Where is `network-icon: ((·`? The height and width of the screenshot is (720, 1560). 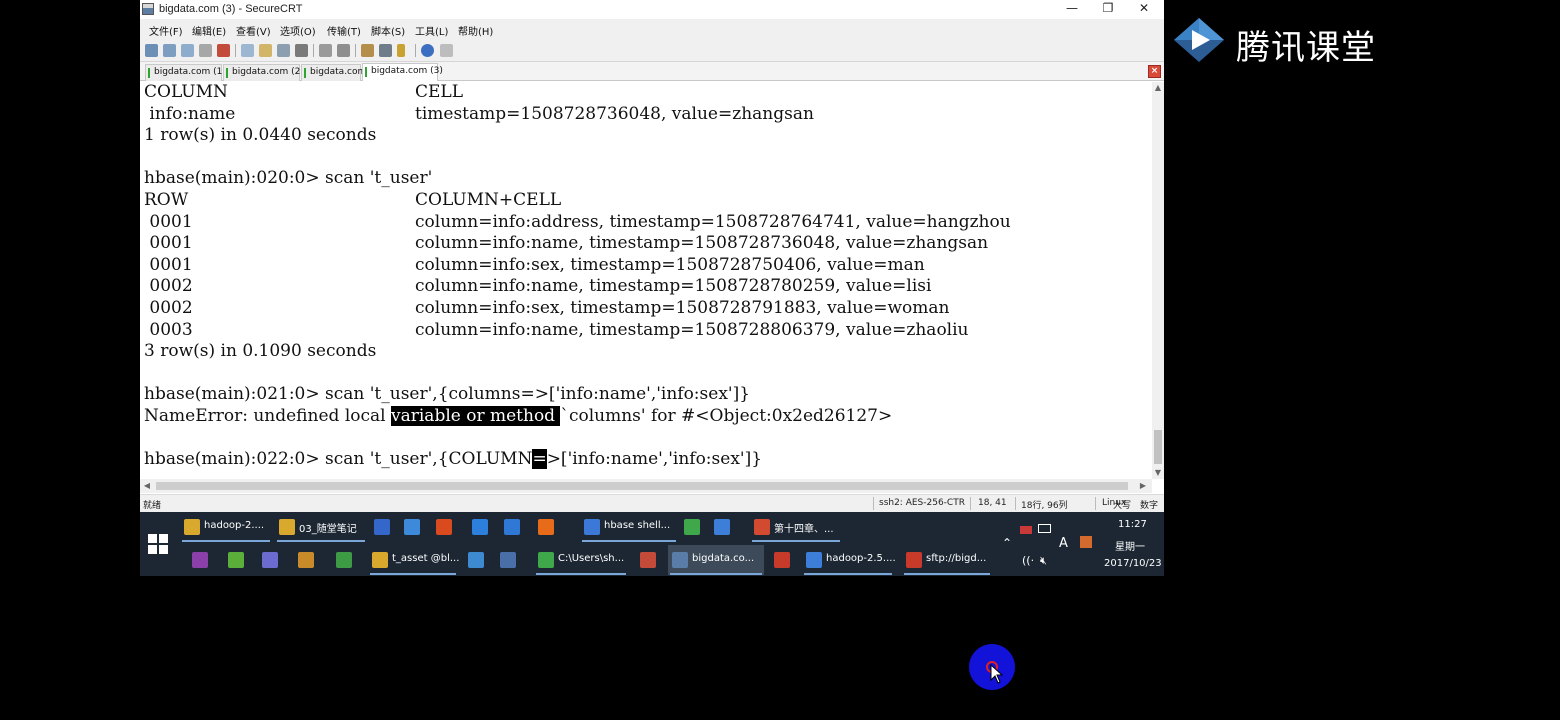 network-icon: ((· is located at coordinates (1028, 560).